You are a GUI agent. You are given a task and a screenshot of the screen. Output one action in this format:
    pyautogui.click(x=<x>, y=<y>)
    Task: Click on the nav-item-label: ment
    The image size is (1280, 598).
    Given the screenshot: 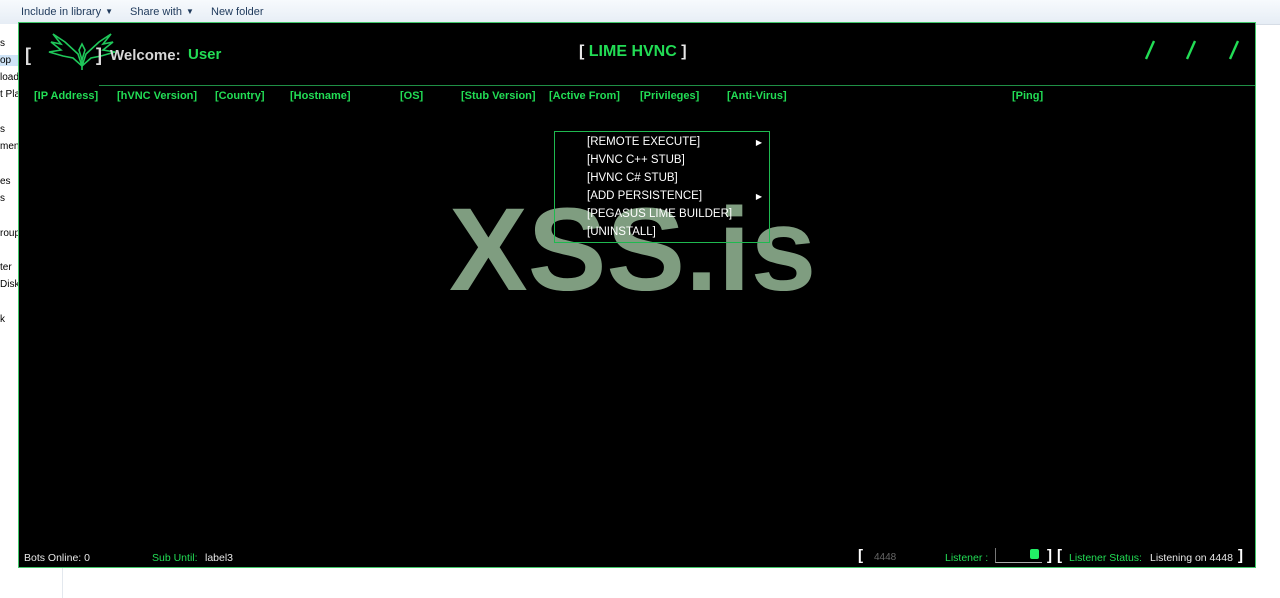 What is the action you would take?
    pyautogui.click(x=9, y=146)
    